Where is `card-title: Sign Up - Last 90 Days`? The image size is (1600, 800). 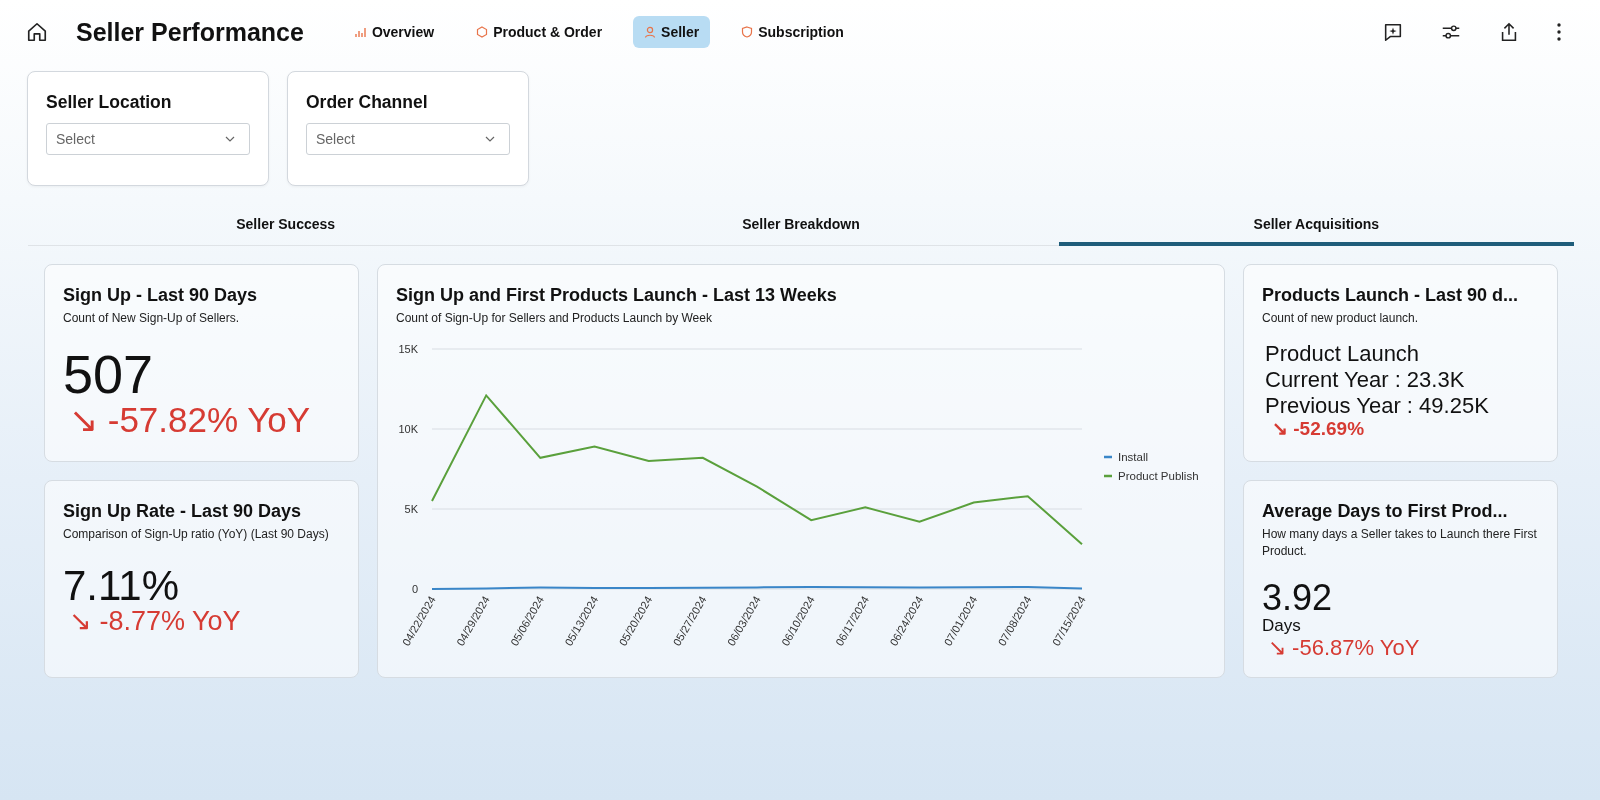
card-title: Sign Up - Last 90 Days is located at coordinates (161, 295).